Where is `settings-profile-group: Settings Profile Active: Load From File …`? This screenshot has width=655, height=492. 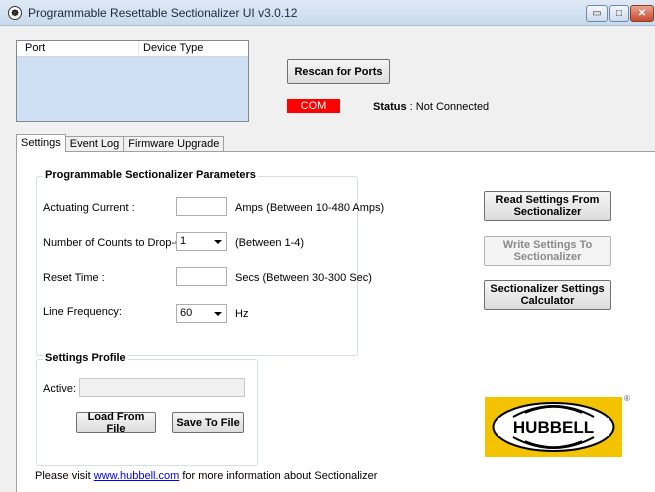
settings-profile-group: Settings Profile Active: Load From File … is located at coordinates (147, 409).